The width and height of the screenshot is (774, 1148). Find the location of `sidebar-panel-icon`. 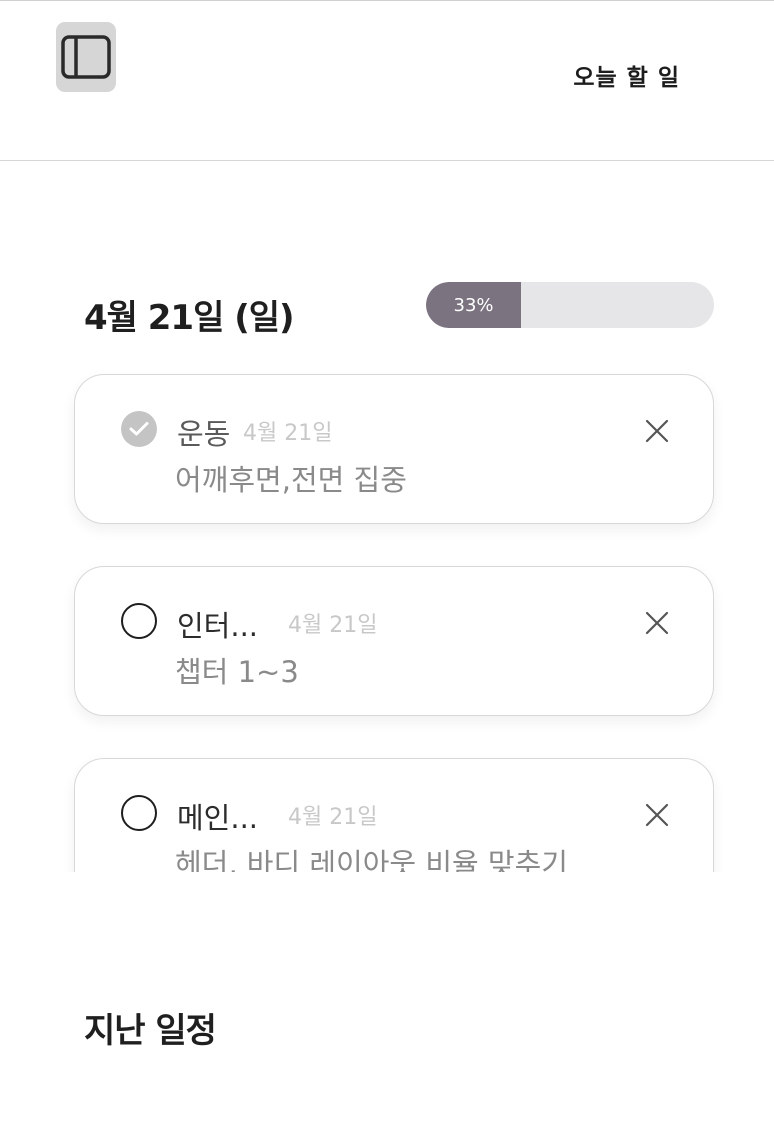

sidebar-panel-icon is located at coordinates (86, 57).